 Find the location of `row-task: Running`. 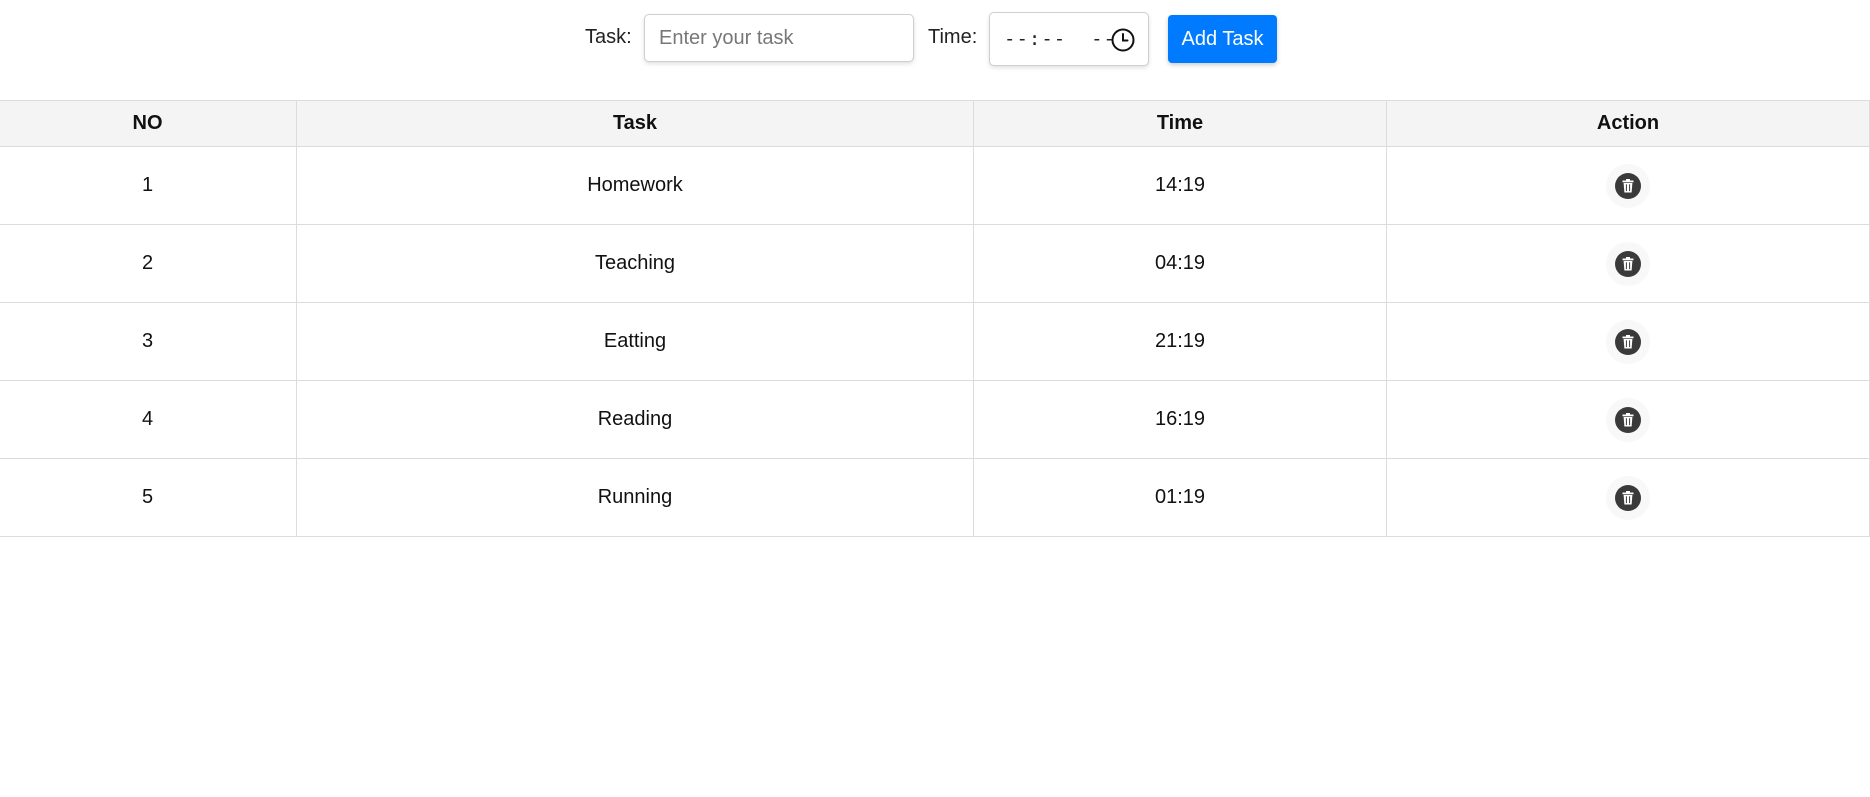

row-task: Running is located at coordinates (635, 497).